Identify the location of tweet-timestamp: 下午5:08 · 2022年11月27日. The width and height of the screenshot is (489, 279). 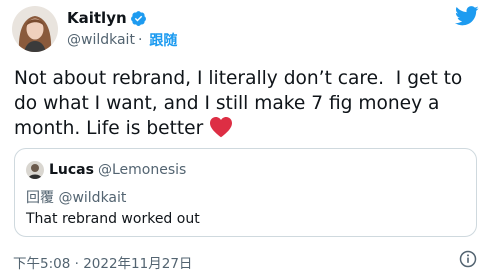
(102, 262).